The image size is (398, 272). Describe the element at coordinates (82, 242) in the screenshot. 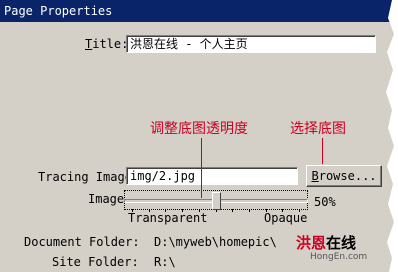

I see `document-folder-label: Document Folder:` at that location.